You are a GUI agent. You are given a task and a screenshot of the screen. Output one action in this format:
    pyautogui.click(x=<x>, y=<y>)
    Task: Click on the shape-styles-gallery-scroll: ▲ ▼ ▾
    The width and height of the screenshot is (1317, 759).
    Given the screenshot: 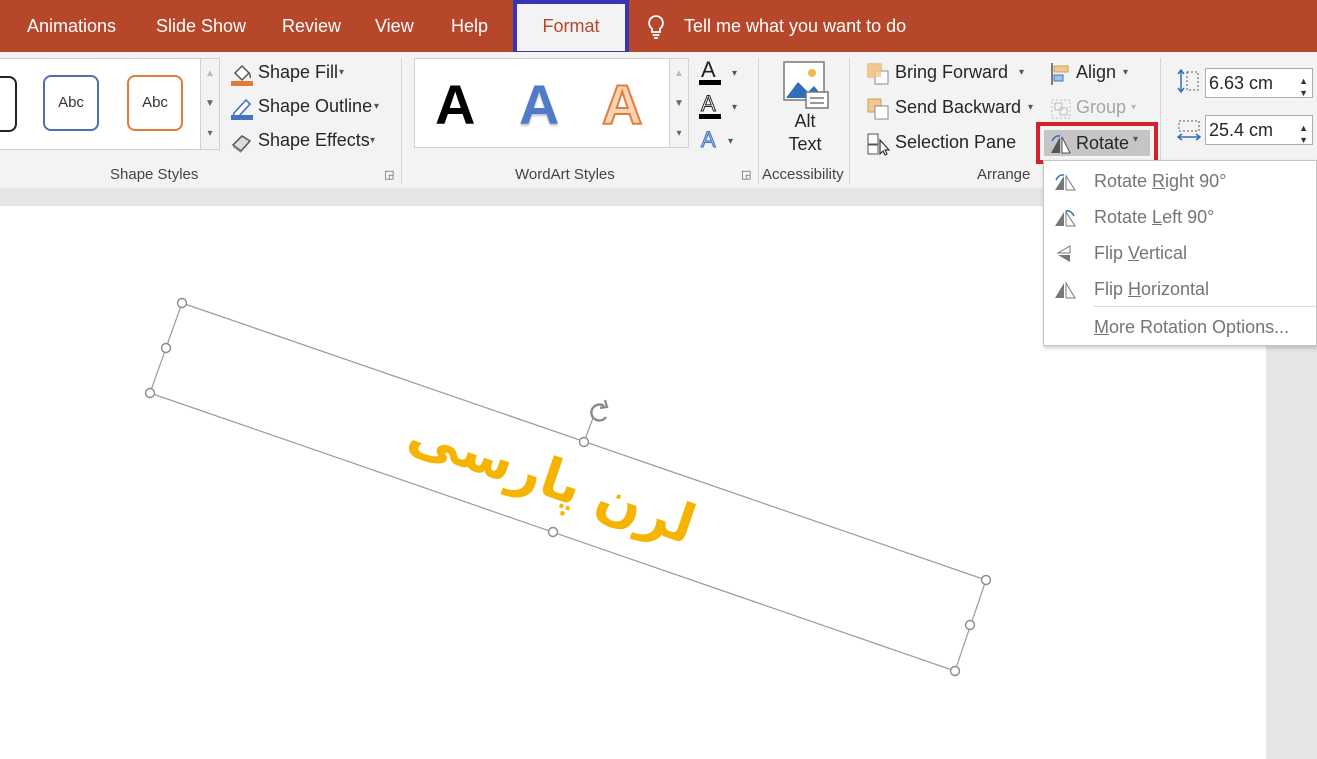 What is the action you would take?
    pyautogui.click(x=210, y=104)
    